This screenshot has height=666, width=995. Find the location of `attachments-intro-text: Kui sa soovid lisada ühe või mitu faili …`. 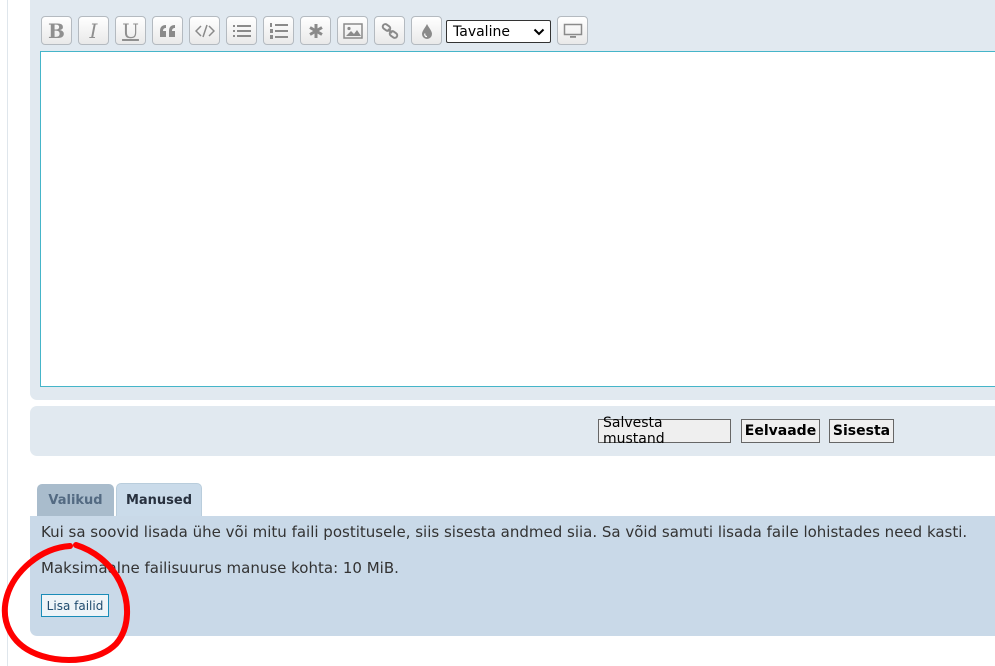

attachments-intro-text: Kui sa soovid lisada ühe või mitu faili … is located at coordinates (504, 532).